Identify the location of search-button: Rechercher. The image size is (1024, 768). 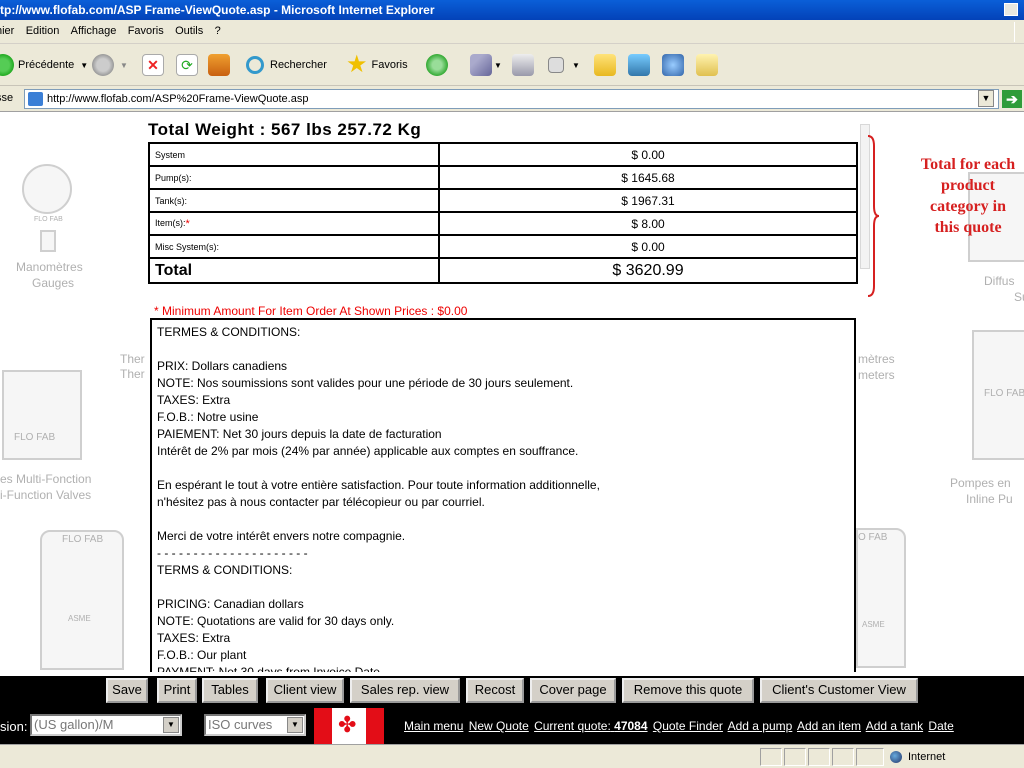
(286, 65).